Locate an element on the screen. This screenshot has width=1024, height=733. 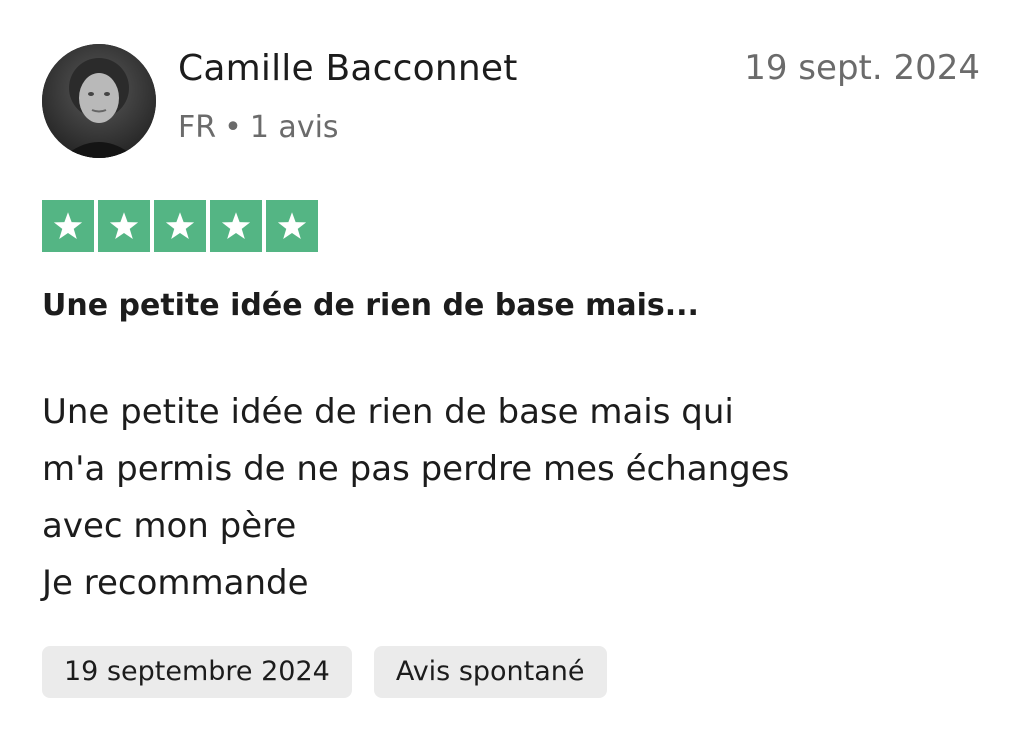
star-rating is located at coordinates (180, 226).